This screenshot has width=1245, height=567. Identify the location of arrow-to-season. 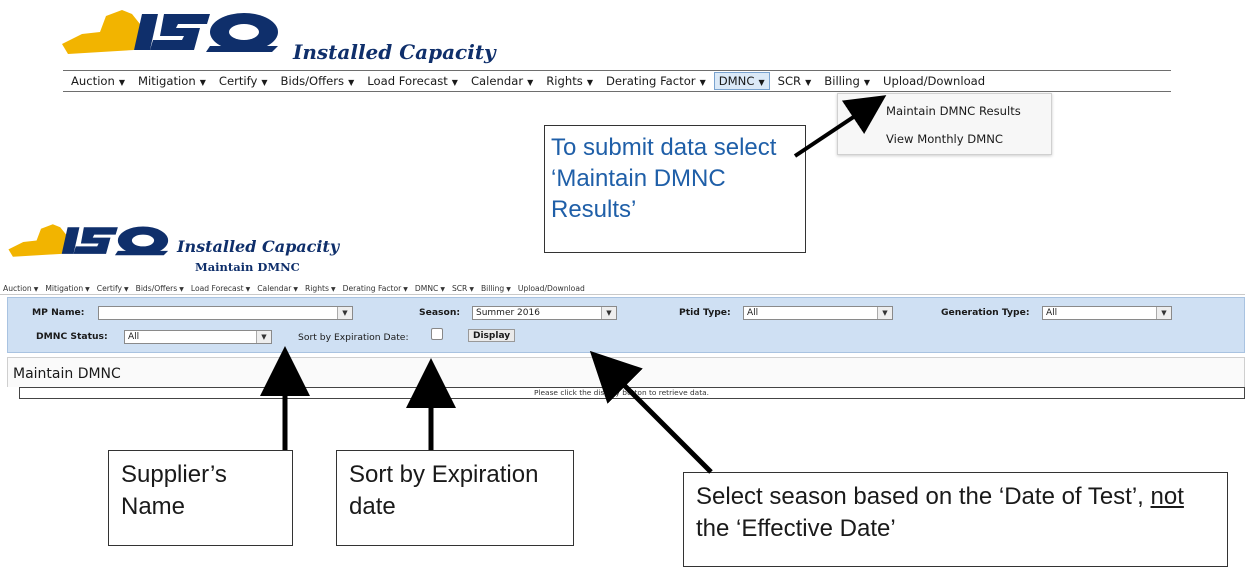
(651, 412).